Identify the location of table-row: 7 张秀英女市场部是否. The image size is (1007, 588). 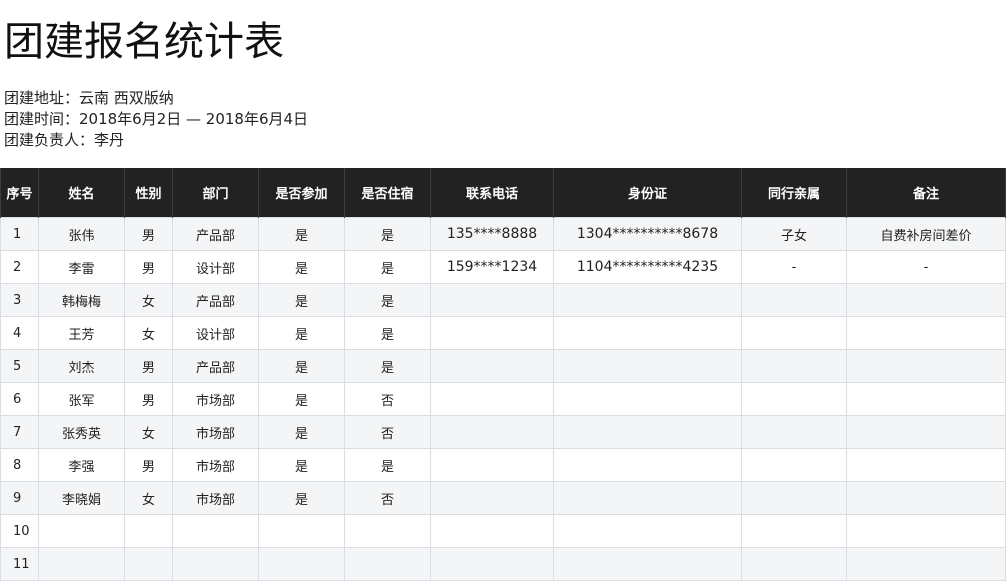
(503, 432).